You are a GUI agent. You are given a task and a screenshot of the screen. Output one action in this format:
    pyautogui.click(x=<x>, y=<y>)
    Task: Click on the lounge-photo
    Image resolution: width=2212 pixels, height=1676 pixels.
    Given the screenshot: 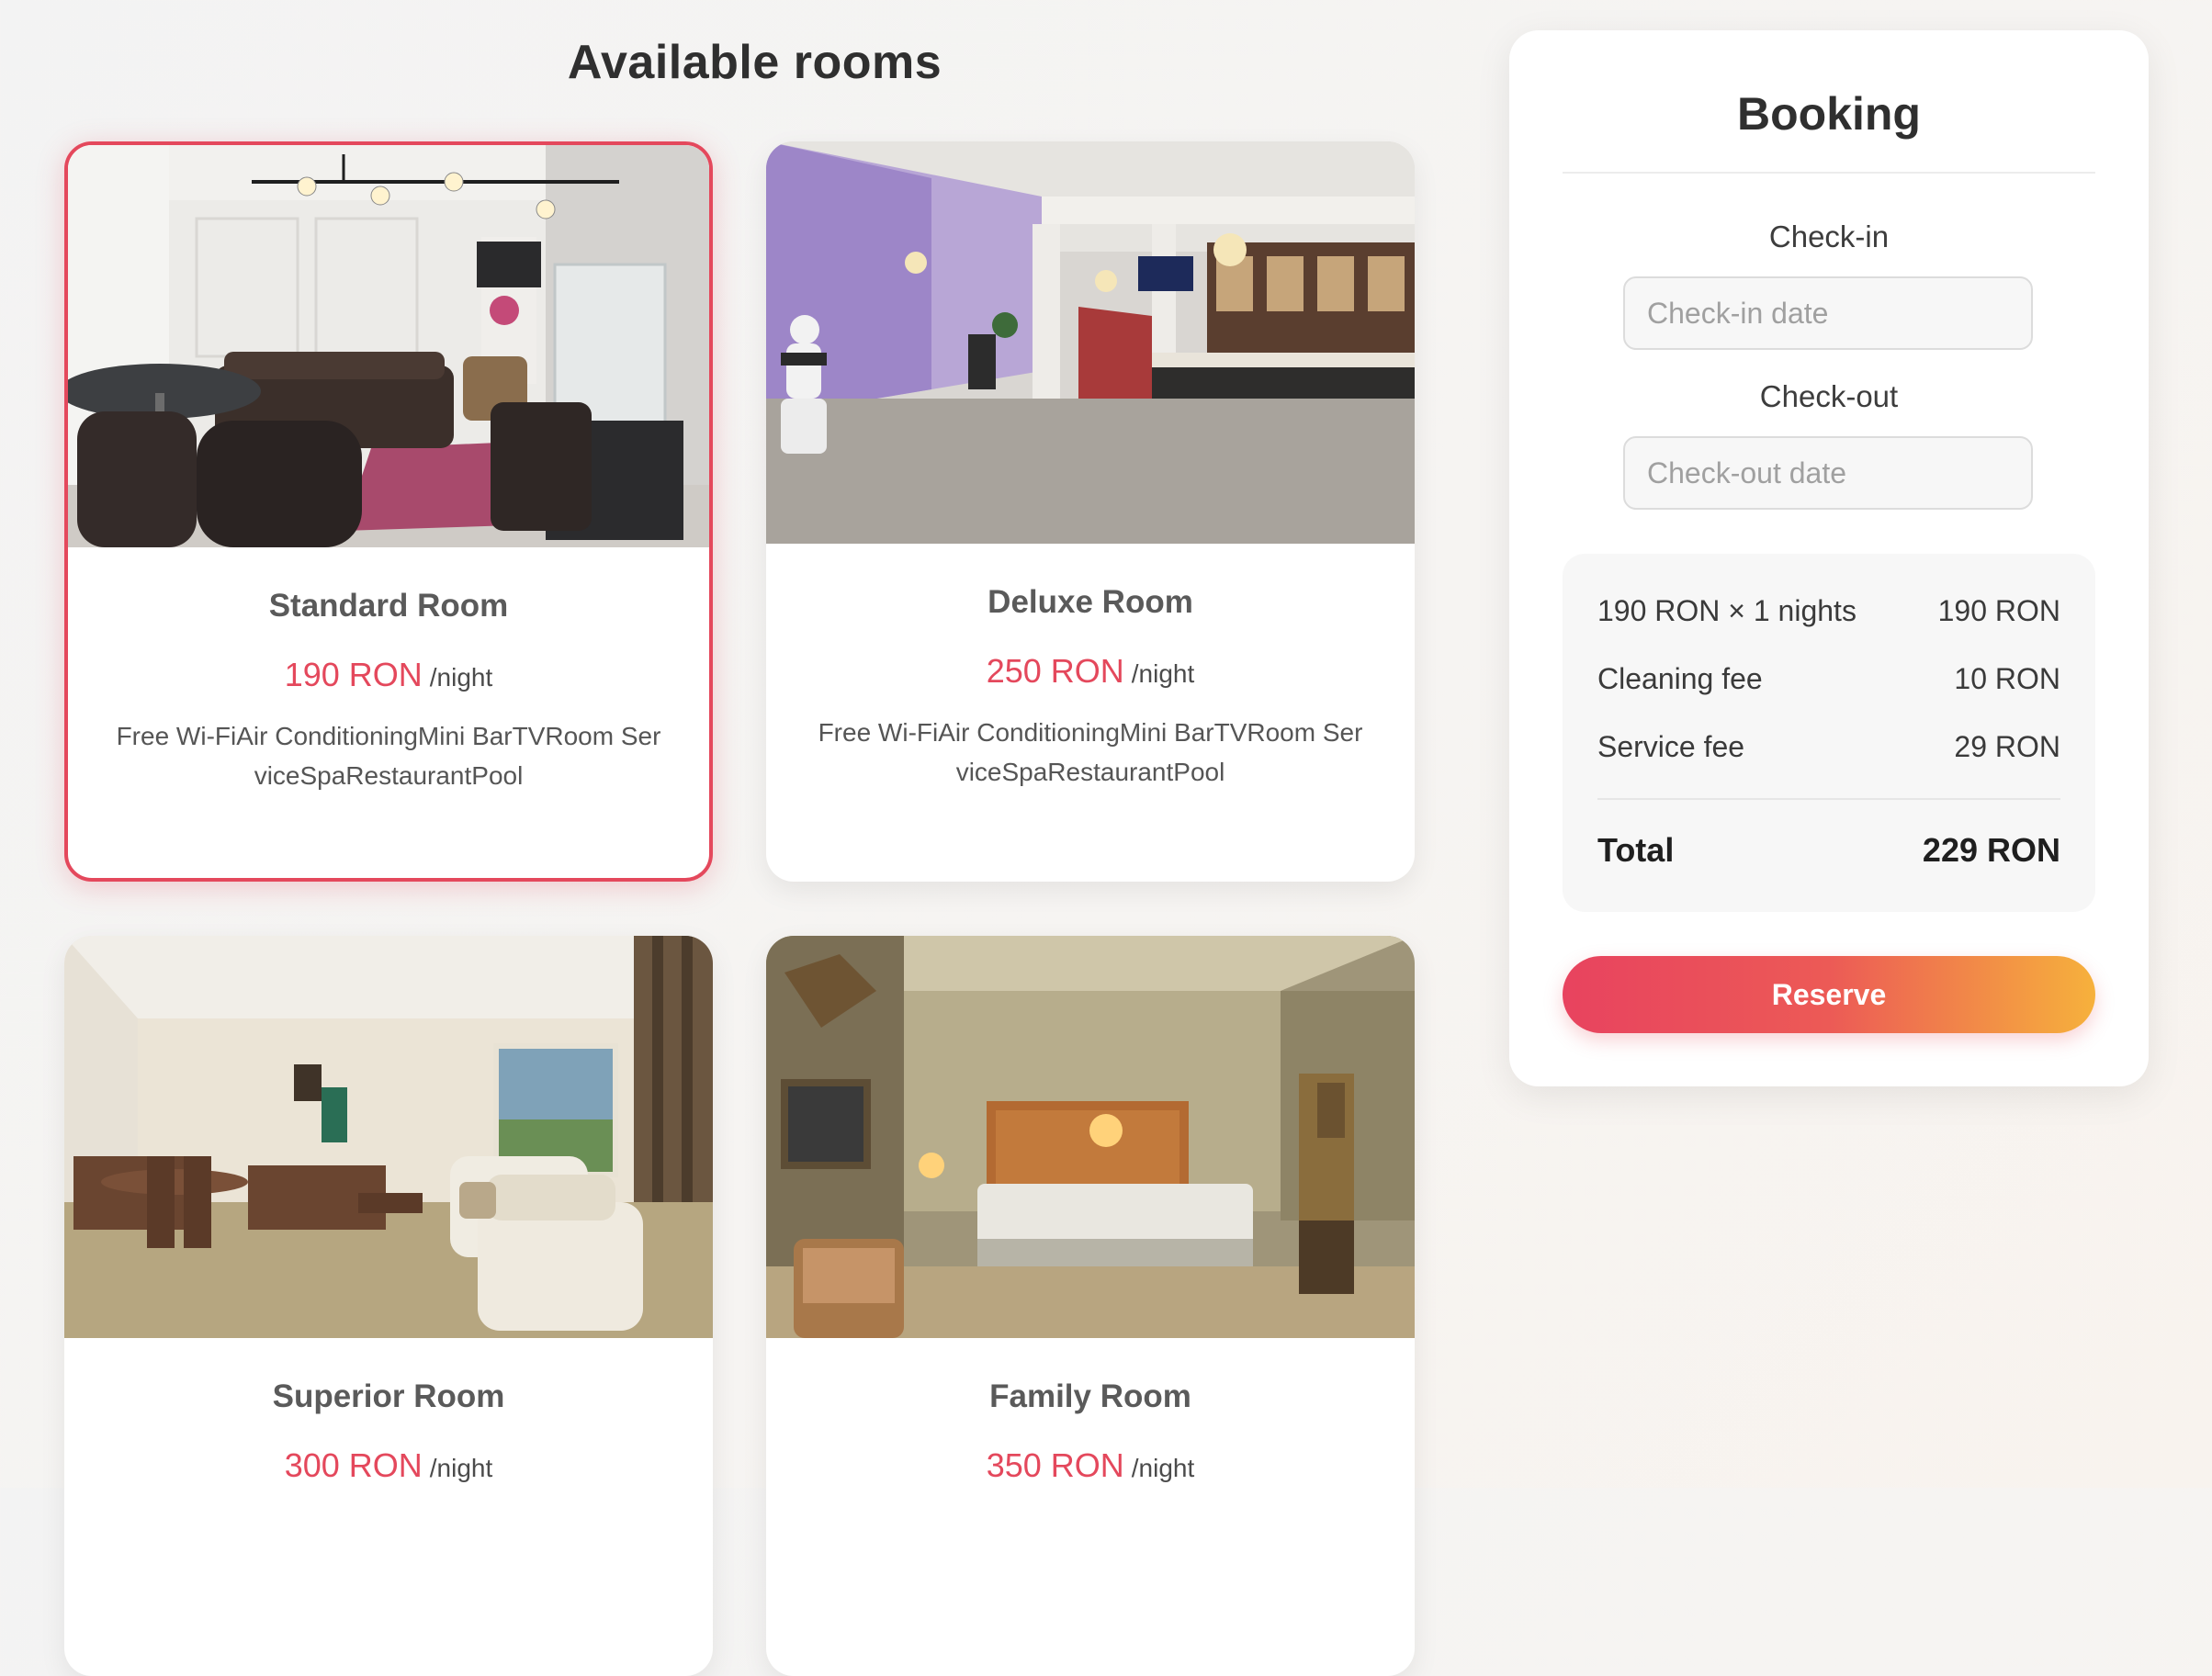 What is the action you would take?
    pyautogui.click(x=388, y=346)
    